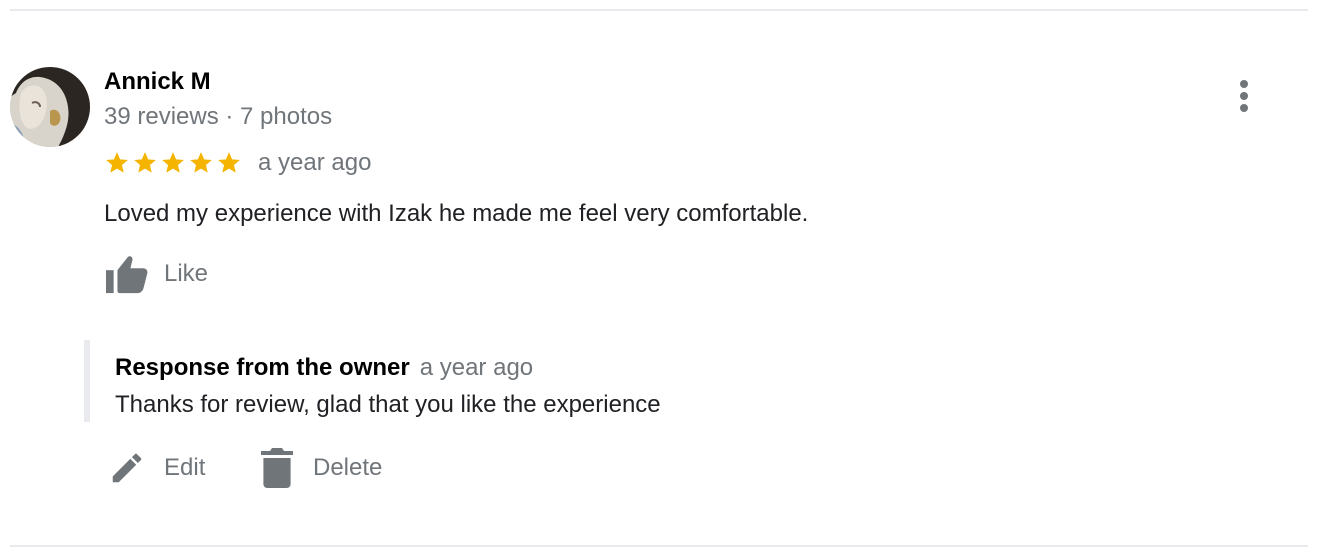  Describe the element at coordinates (1244, 84) in the screenshot. I see `more-vert-icon` at that location.